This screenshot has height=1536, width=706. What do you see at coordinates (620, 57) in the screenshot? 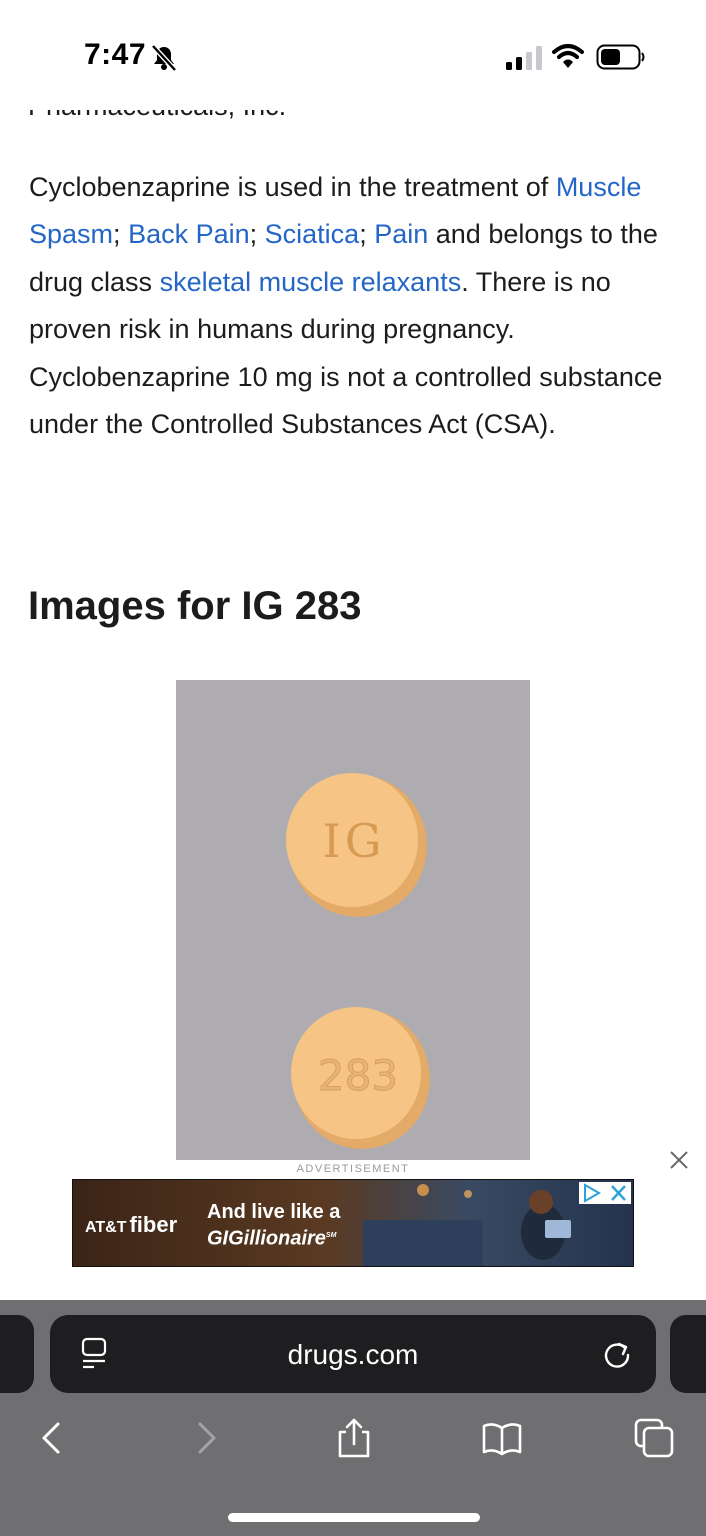
I see `battery-icon` at bounding box center [620, 57].